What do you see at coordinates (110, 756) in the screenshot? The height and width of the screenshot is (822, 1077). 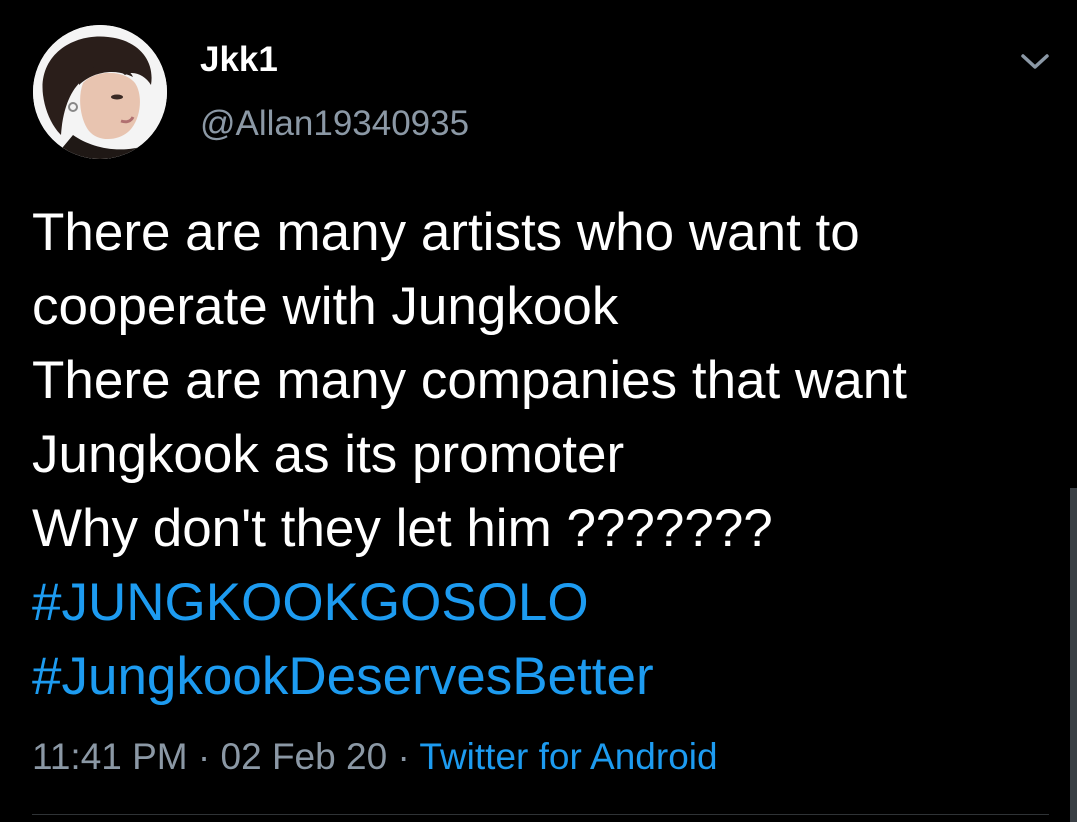 I see `tweet-time: 11:41 PM` at bounding box center [110, 756].